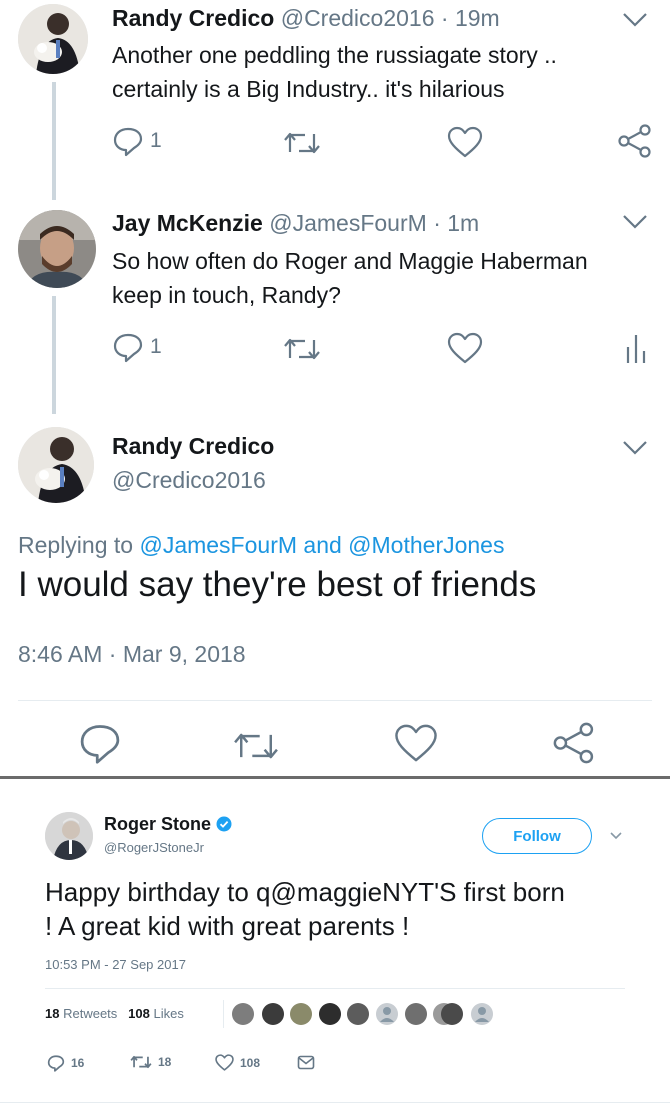 This screenshot has width=670, height=1105. I want to click on display-name: Roger Stone, so click(168, 824).